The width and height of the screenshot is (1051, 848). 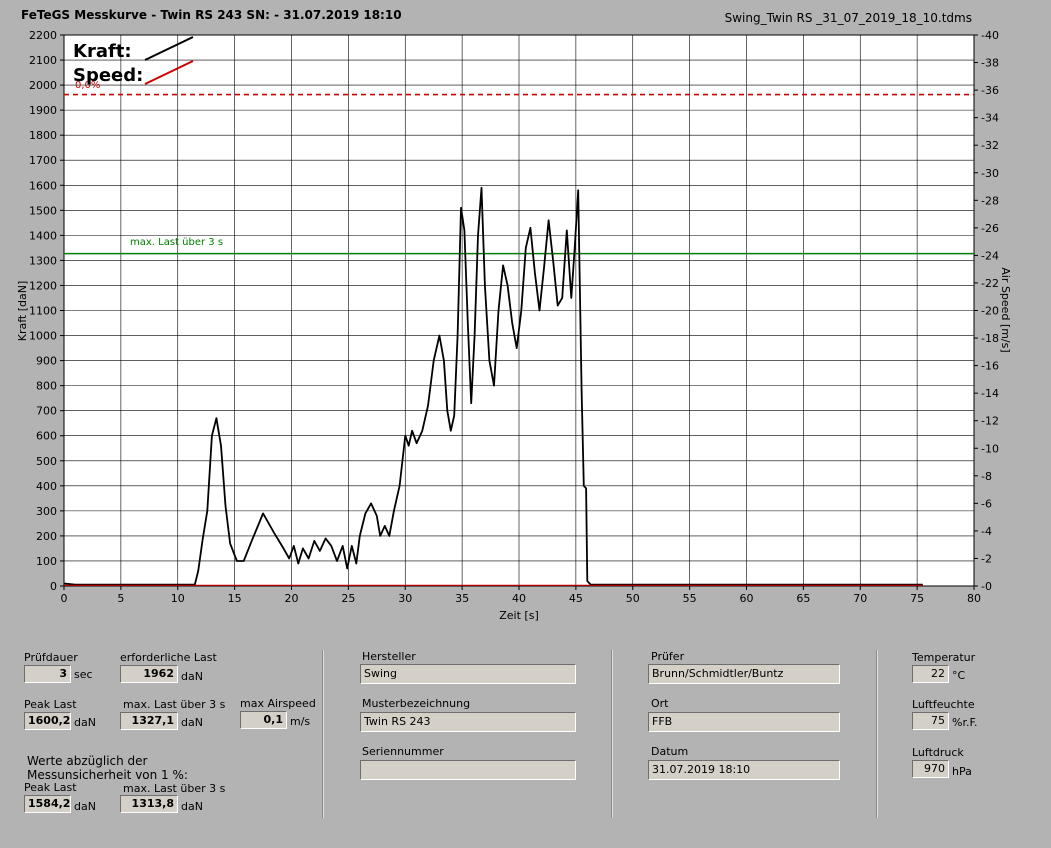 I want to click on max-last-corr-label: max. Last über 3 s, so click(x=174, y=788).